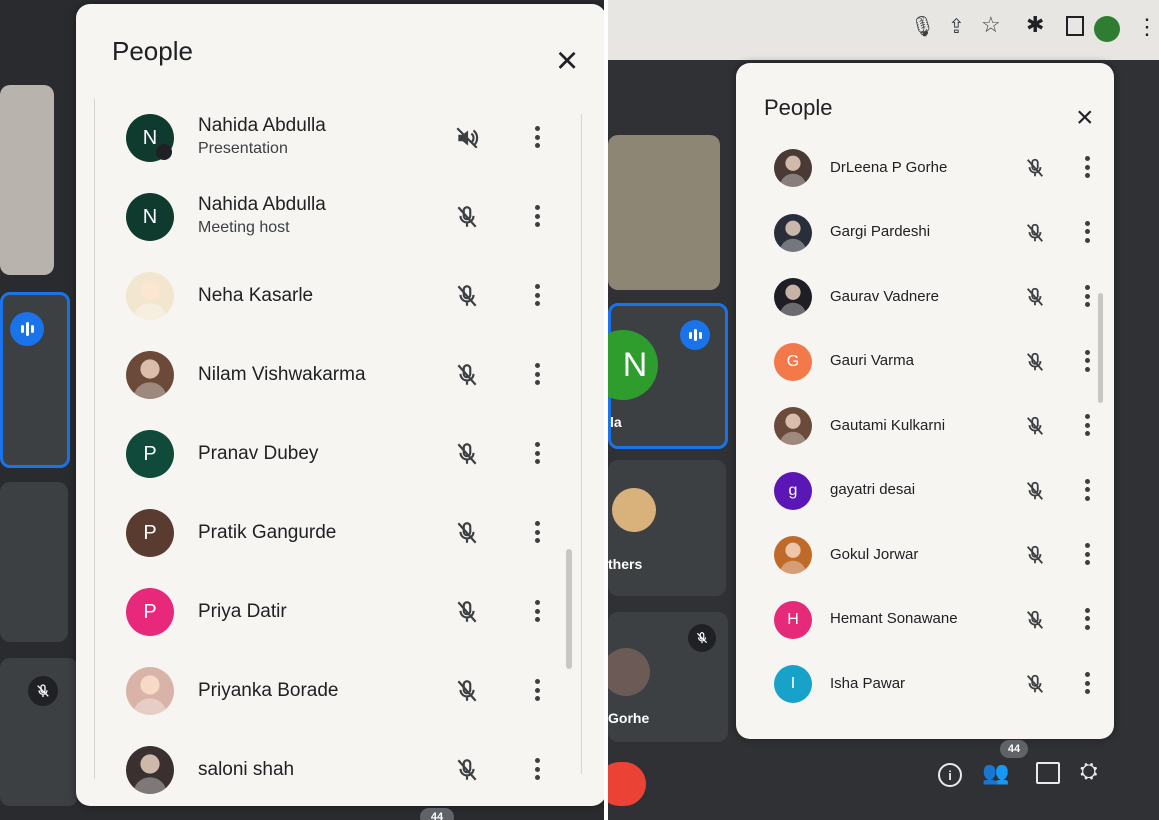  Describe the element at coordinates (258, 453) in the screenshot. I see `participant-name: Pranav Dubey` at that location.